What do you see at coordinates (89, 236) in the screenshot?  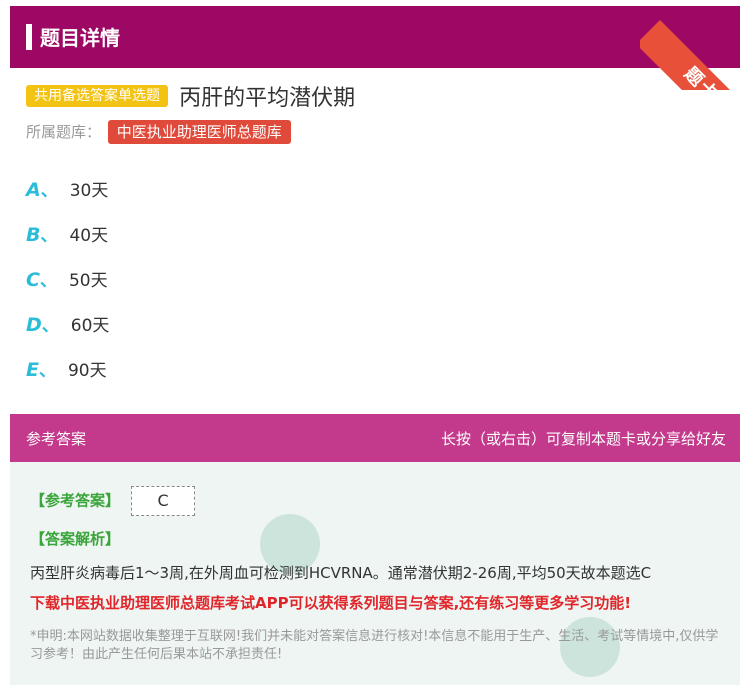 I see `option-text: 40天` at bounding box center [89, 236].